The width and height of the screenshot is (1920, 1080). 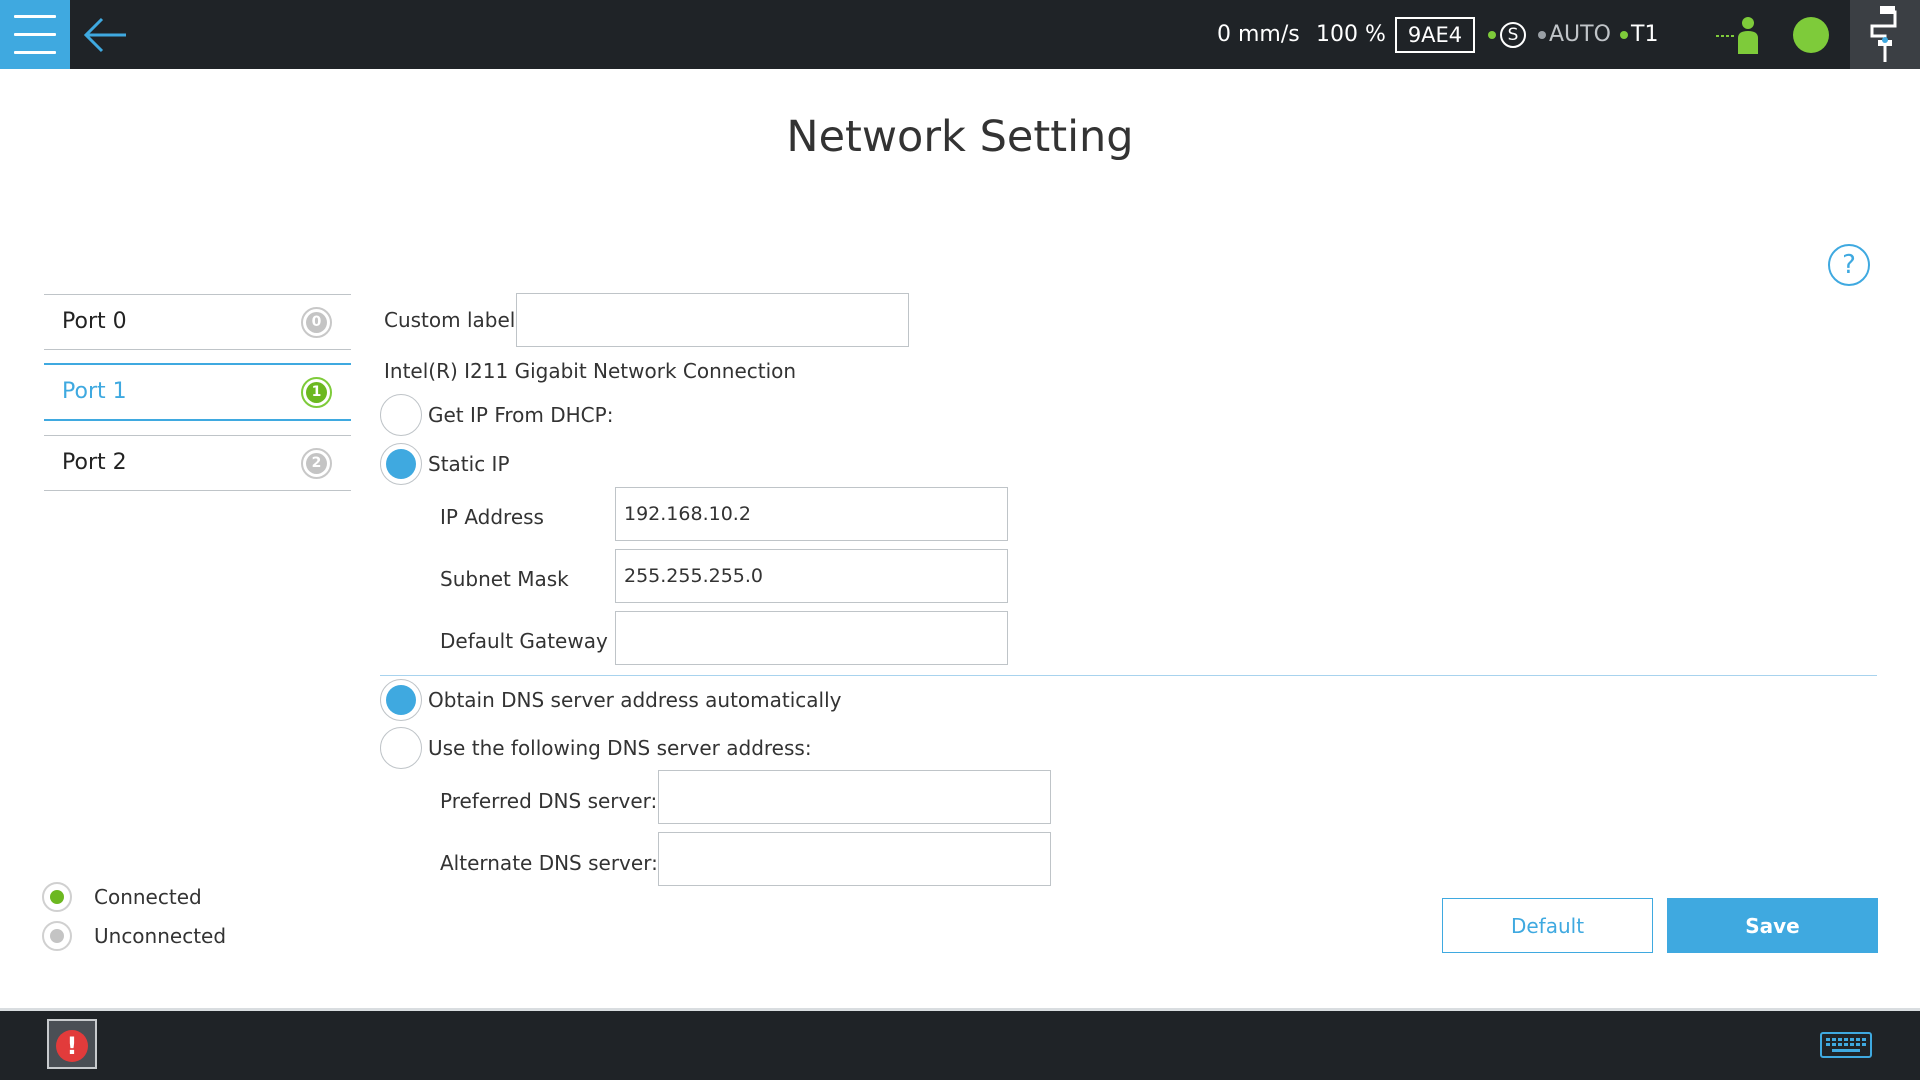 I want to click on ip-address-input, so click(x=811, y=514).